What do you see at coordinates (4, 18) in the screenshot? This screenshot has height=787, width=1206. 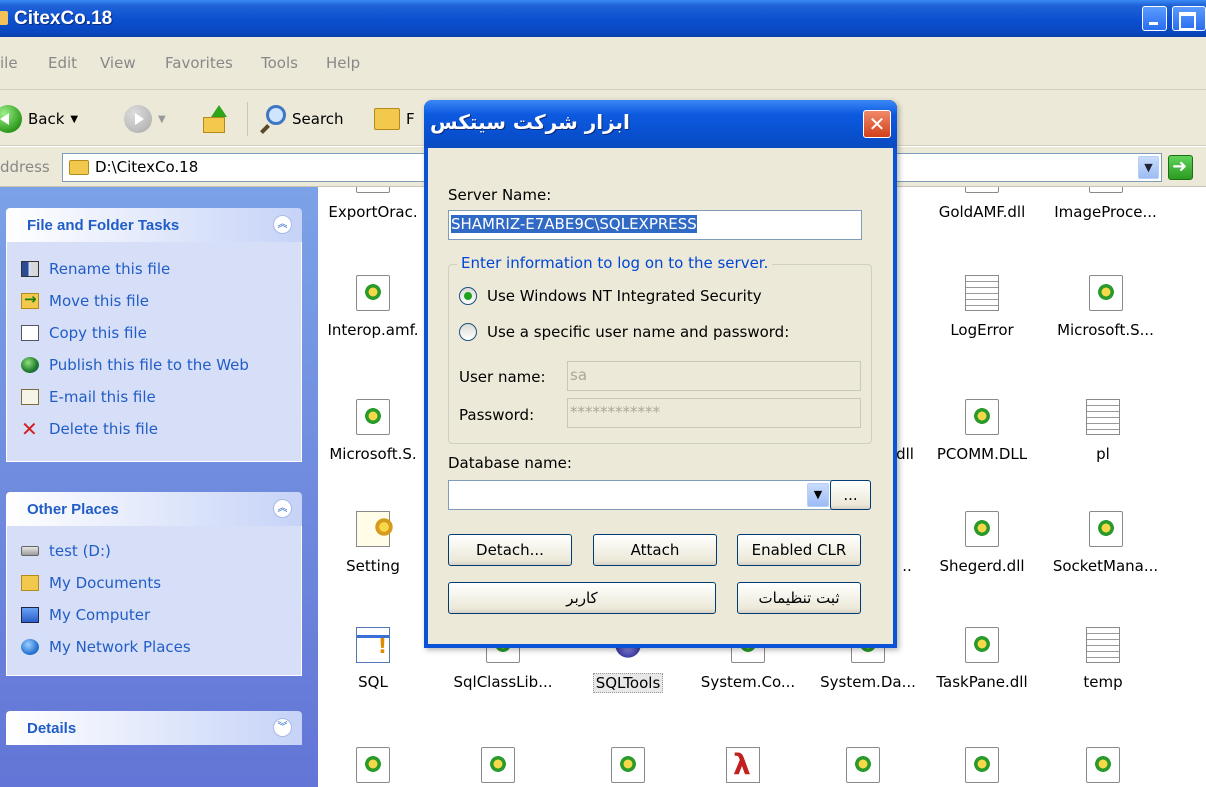 I see `folder-app-icon` at bounding box center [4, 18].